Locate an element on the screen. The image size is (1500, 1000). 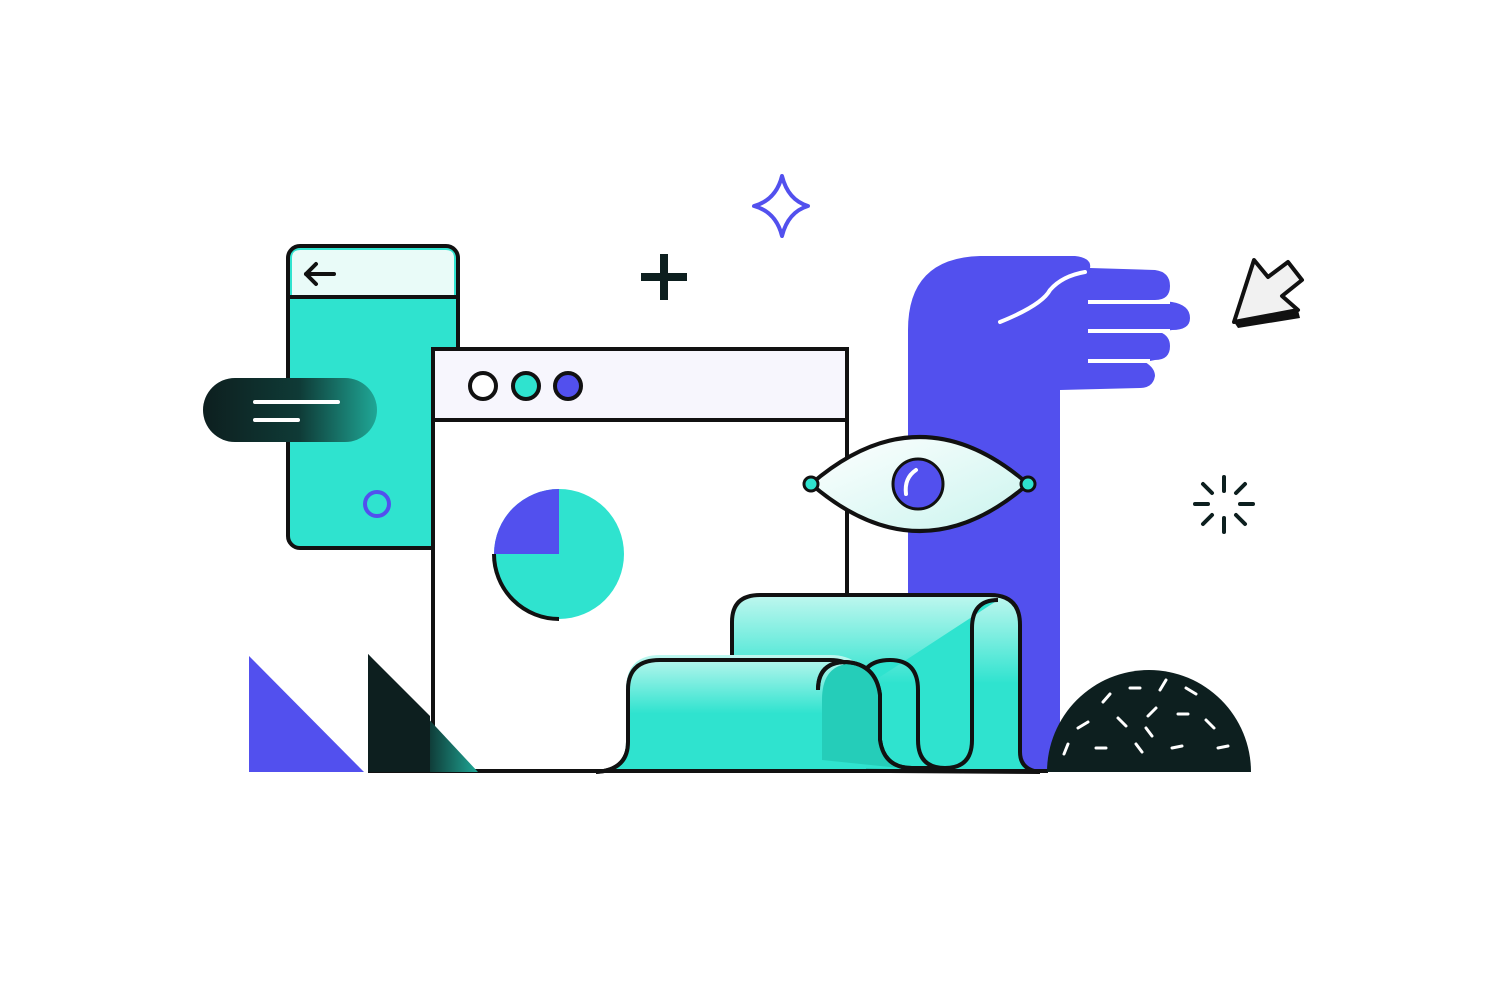
pie-chart is located at coordinates (558, 555).